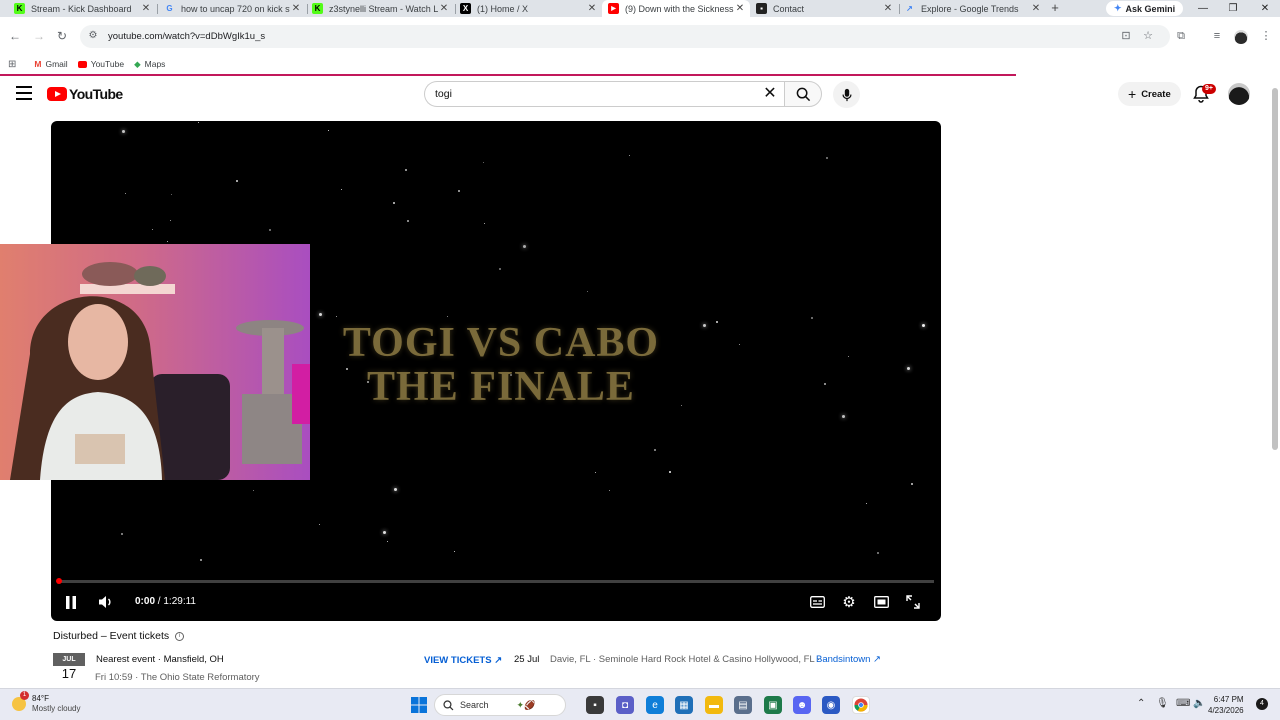 The image size is (1280, 720). Describe the element at coordinates (59, 581) in the screenshot. I see `scrubber-handle` at that location.